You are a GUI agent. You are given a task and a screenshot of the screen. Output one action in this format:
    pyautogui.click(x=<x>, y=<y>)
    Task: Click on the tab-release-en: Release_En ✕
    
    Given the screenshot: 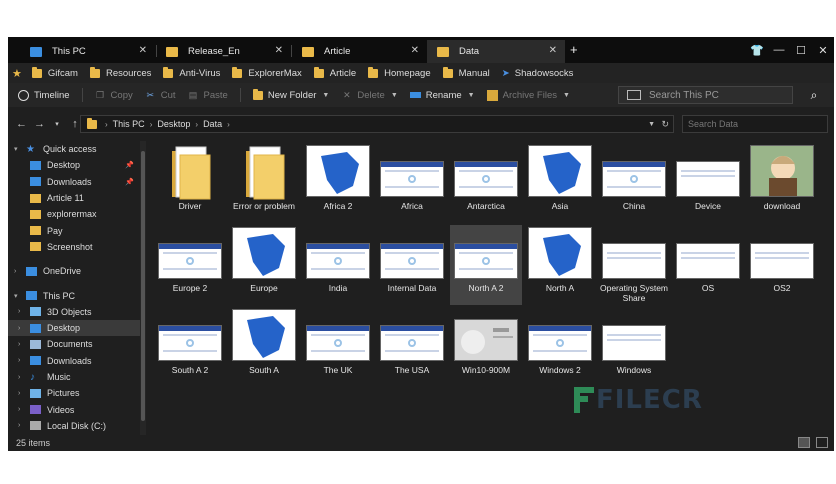 What is the action you would take?
    pyautogui.click(x=223, y=51)
    